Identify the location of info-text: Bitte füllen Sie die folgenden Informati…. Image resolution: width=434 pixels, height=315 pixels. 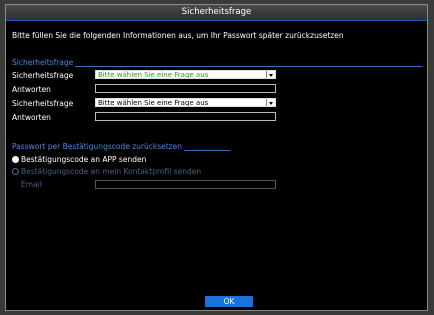
(178, 35).